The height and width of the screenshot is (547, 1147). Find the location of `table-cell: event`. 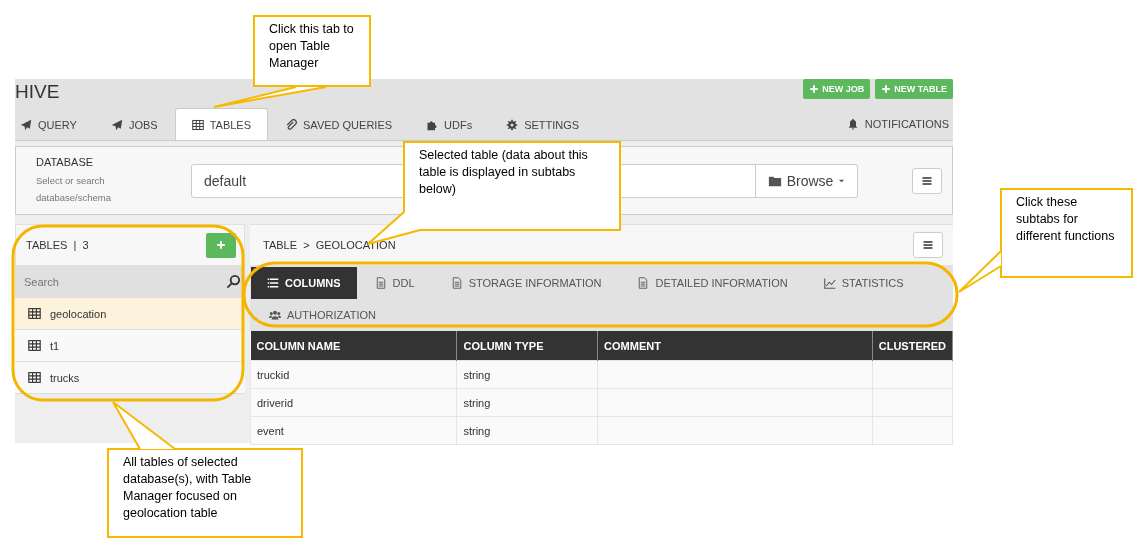

table-cell: event is located at coordinates (353, 430).